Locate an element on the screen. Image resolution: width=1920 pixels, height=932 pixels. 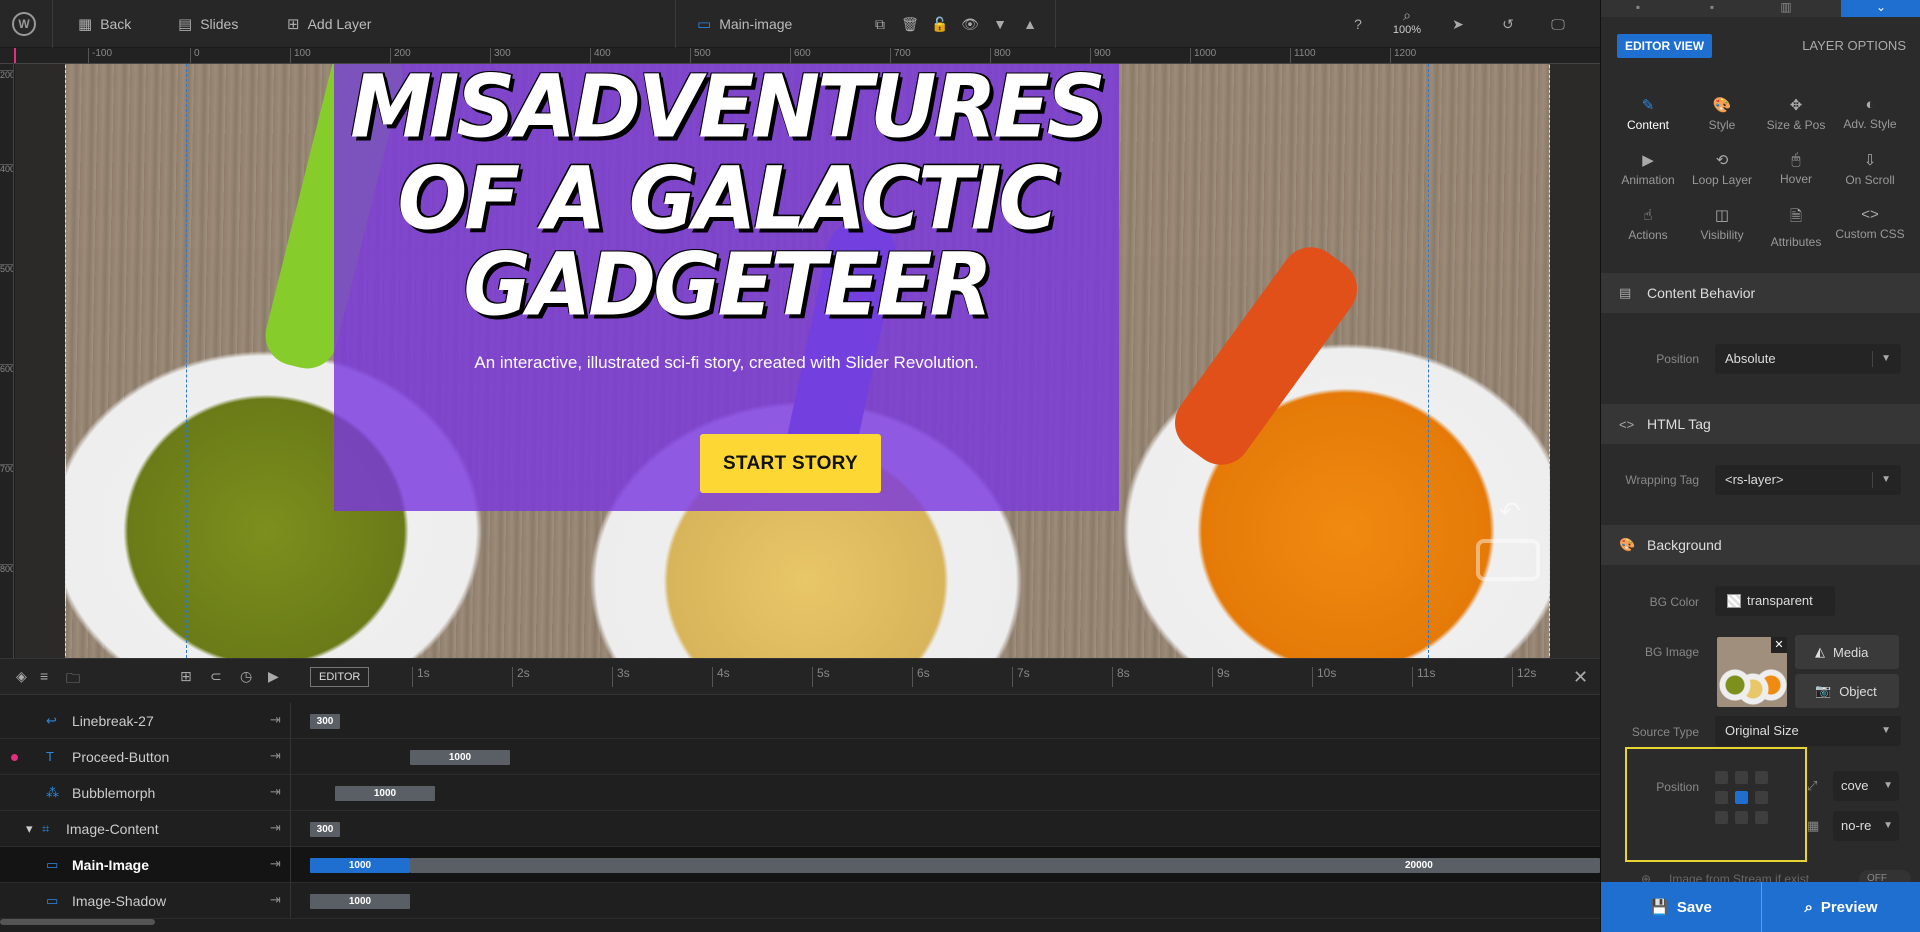
category-hover: 🖱 Hover is located at coordinates (1796, 168).